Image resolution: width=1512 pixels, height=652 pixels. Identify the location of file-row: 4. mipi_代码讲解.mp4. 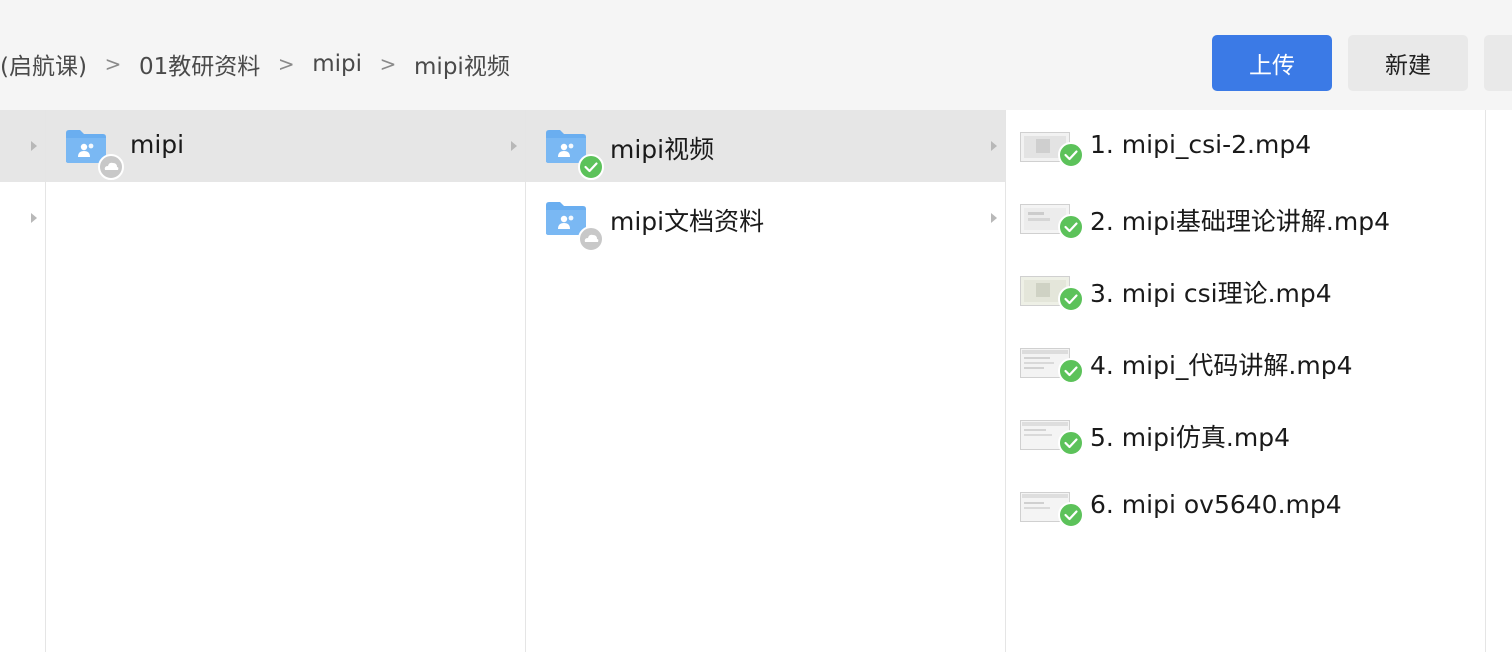
(1245, 362).